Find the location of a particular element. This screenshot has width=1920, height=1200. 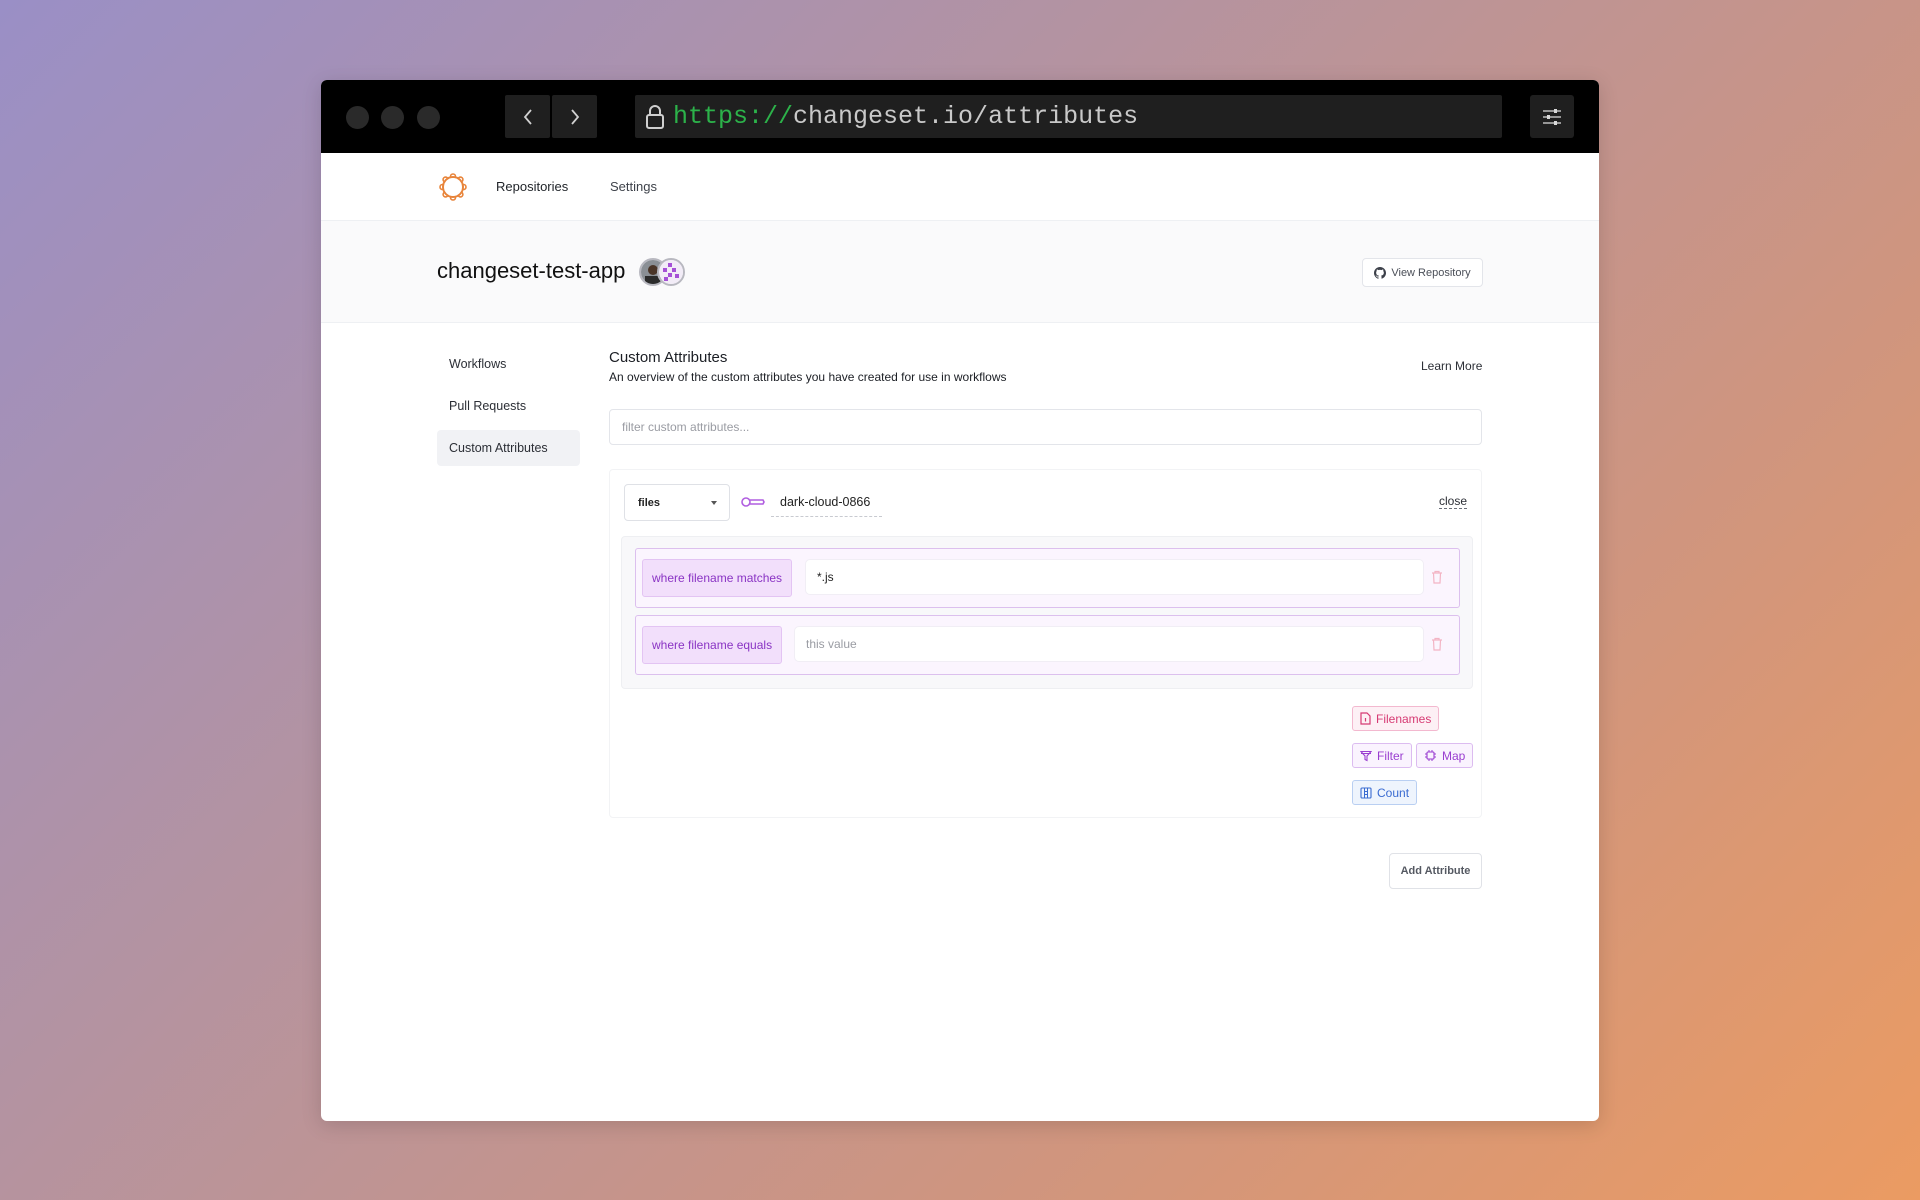

url-scheme: https:// is located at coordinates (733, 116).